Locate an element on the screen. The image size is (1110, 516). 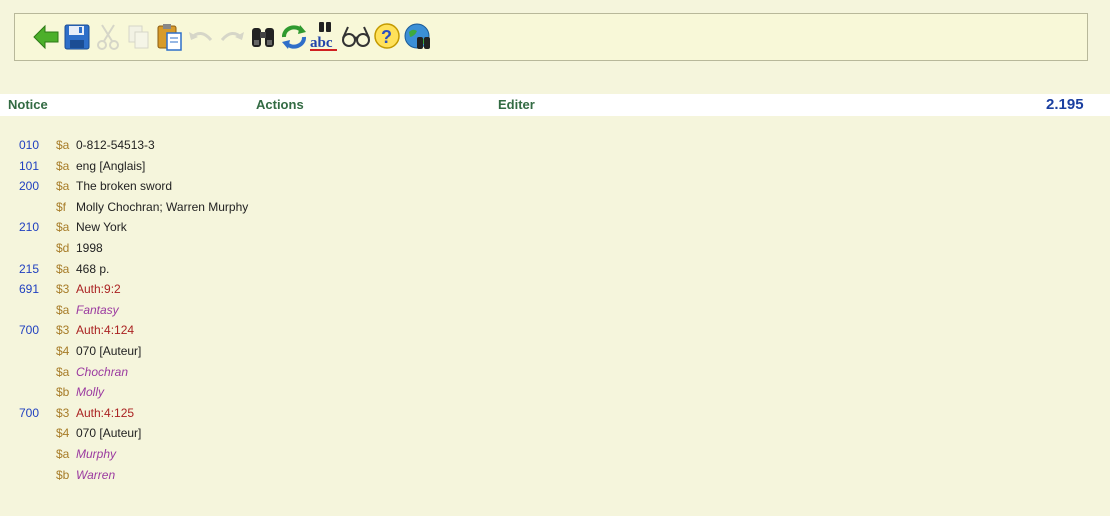
copy-icon is located at coordinates (138, 37).